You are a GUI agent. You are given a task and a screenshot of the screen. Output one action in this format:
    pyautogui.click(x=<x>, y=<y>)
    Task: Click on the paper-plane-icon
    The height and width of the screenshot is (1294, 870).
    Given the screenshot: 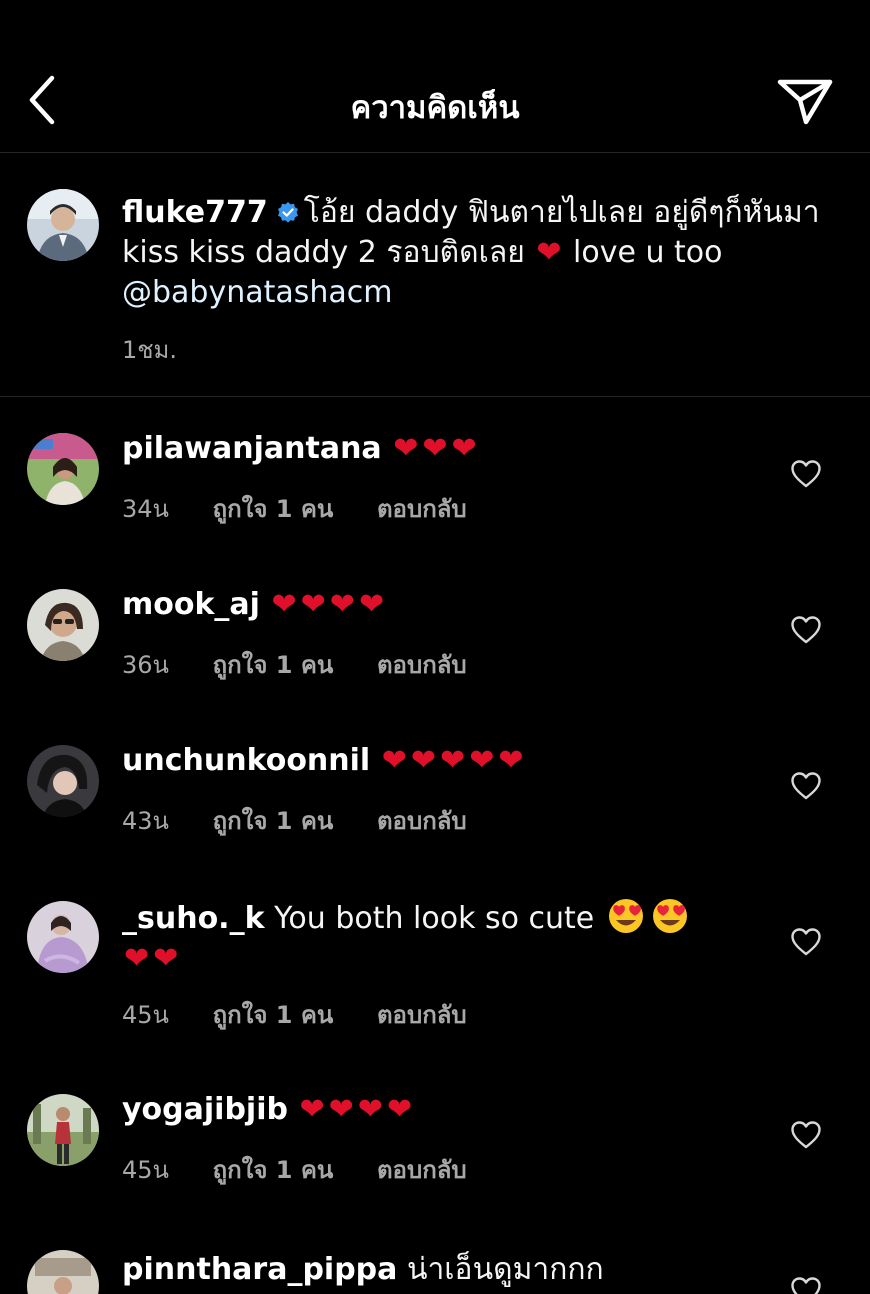 What is the action you would take?
    pyautogui.click(x=805, y=102)
    